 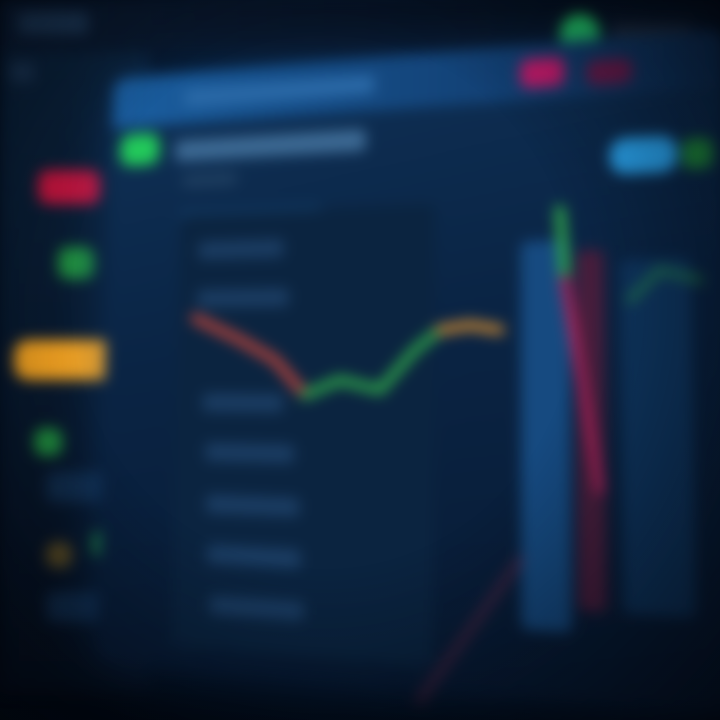 I want to click on chart-candle-green, so click(x=562, y=245).